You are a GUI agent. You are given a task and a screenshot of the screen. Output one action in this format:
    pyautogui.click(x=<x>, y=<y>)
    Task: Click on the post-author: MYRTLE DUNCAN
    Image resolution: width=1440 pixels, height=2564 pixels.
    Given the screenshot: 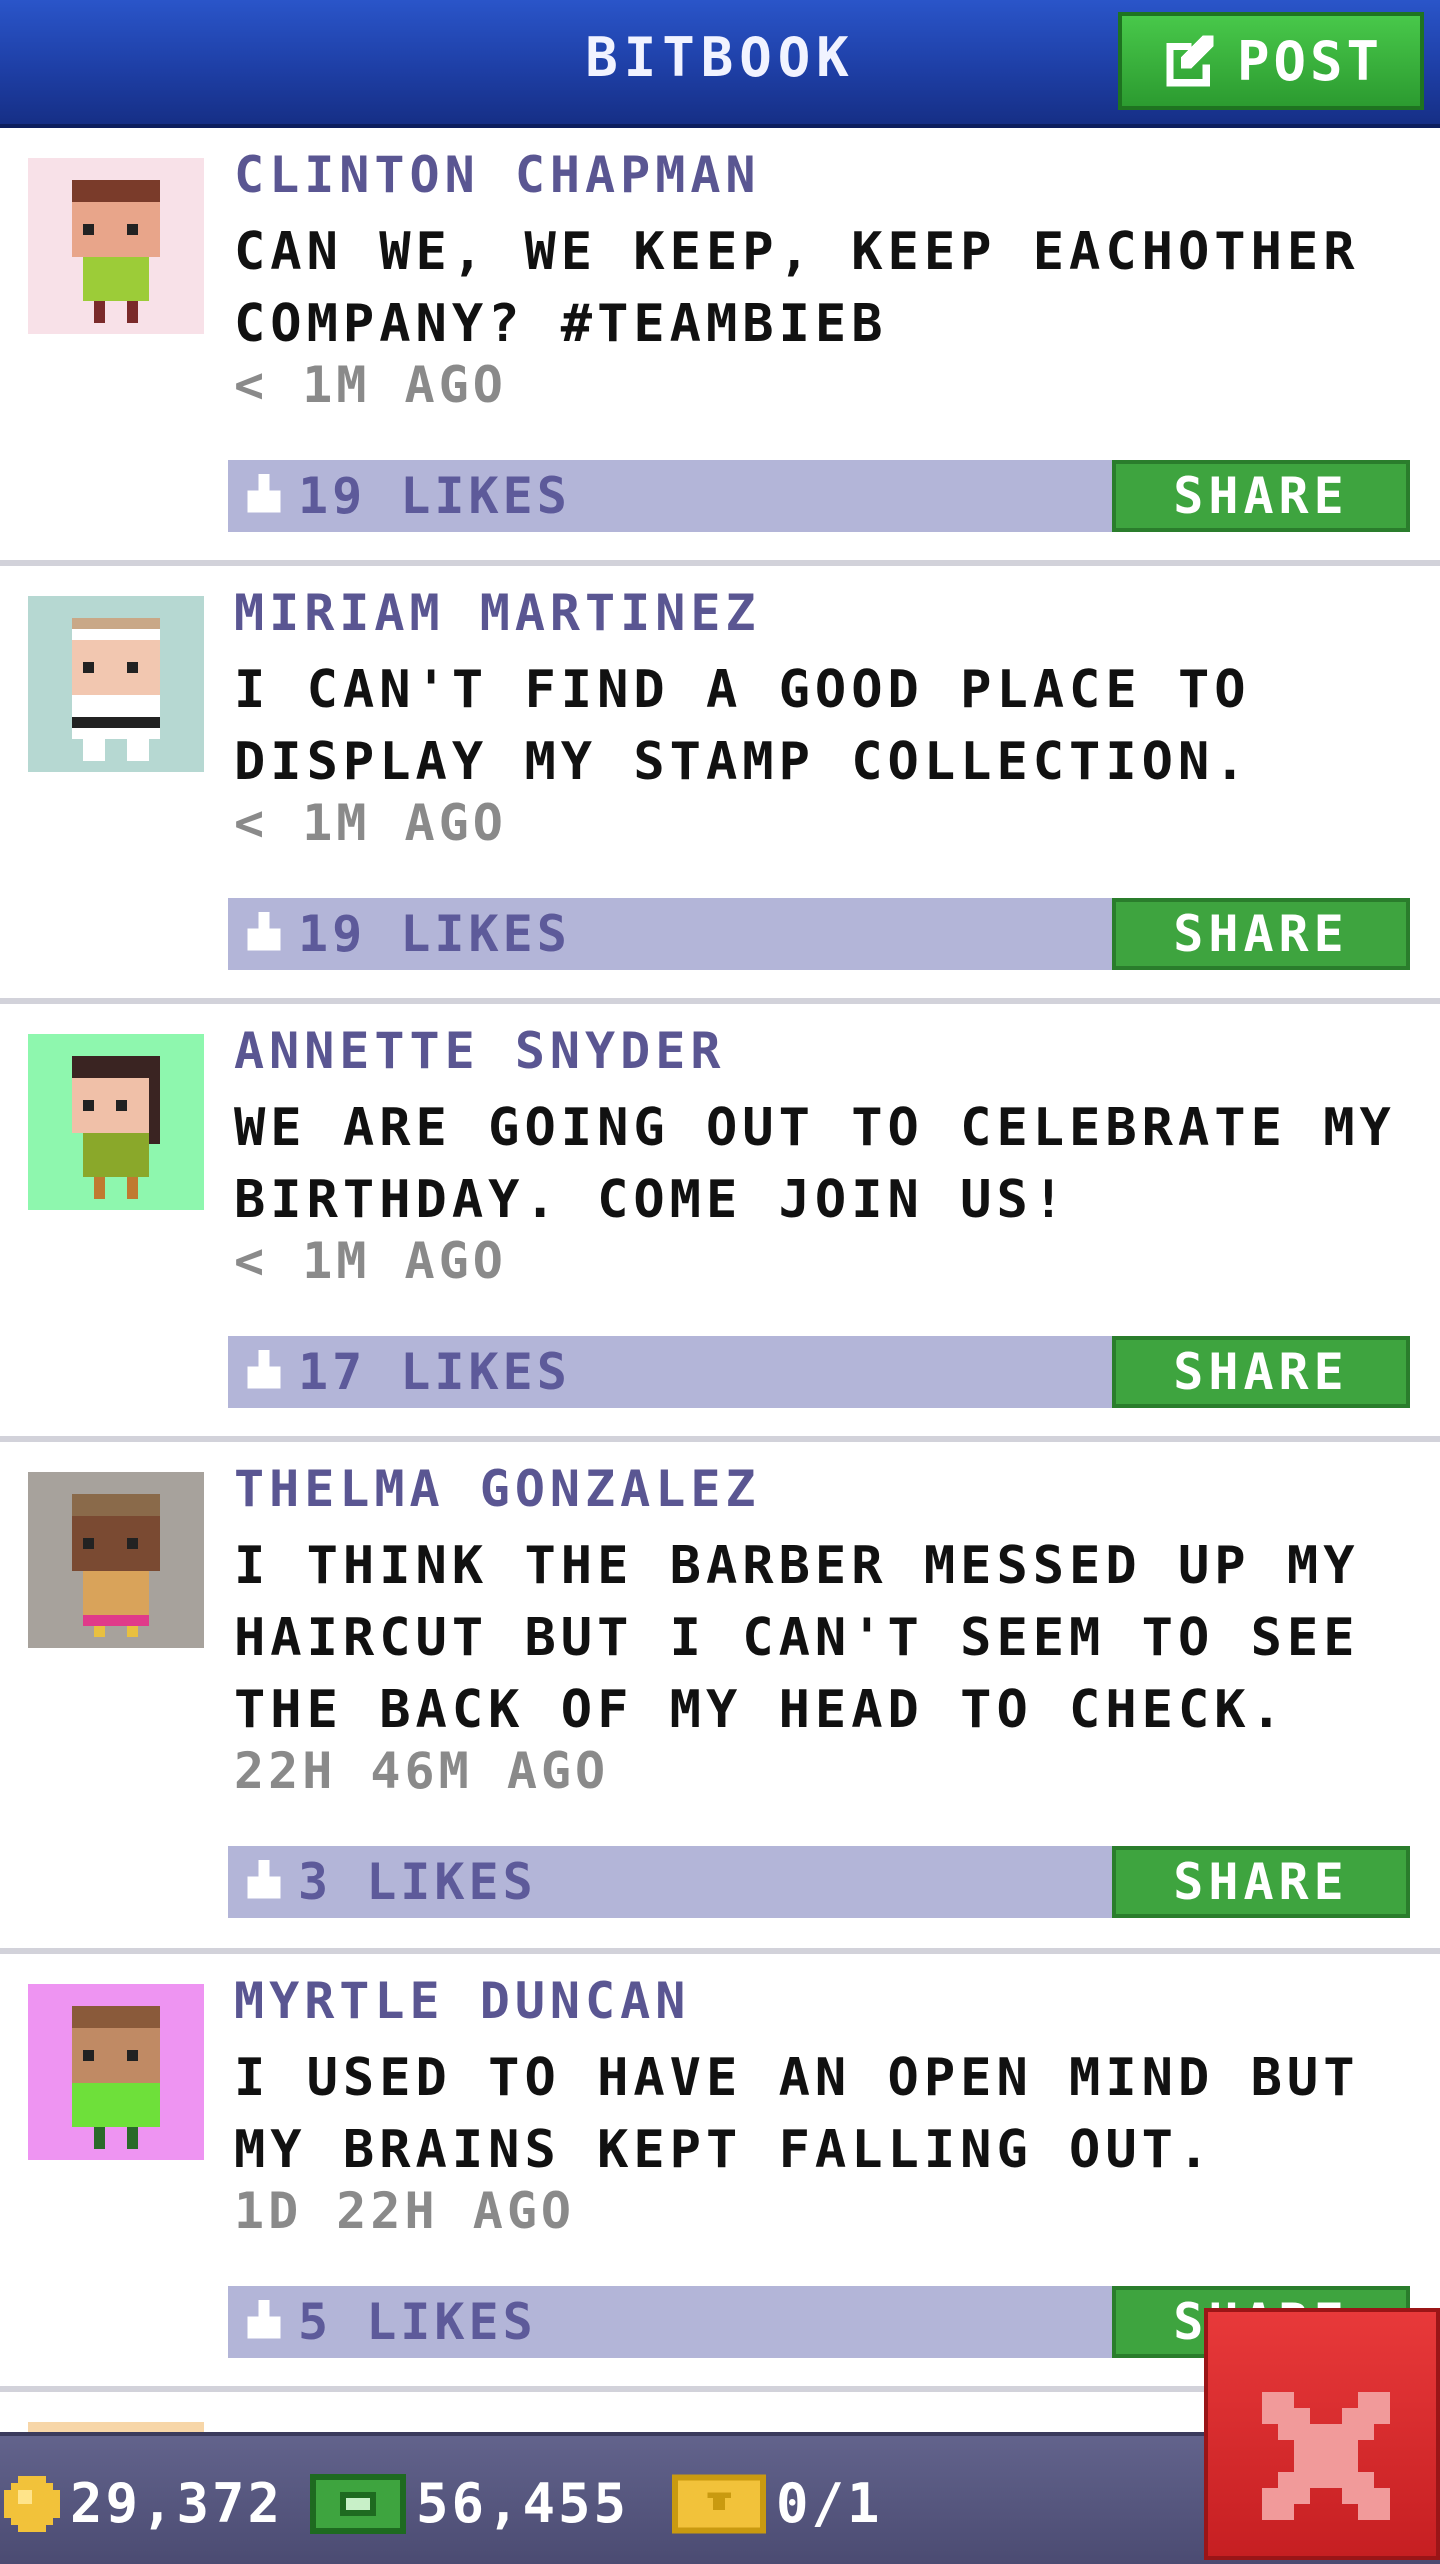 What is the action you would take?
    pyautogui.click(x=462, y=2001)
    